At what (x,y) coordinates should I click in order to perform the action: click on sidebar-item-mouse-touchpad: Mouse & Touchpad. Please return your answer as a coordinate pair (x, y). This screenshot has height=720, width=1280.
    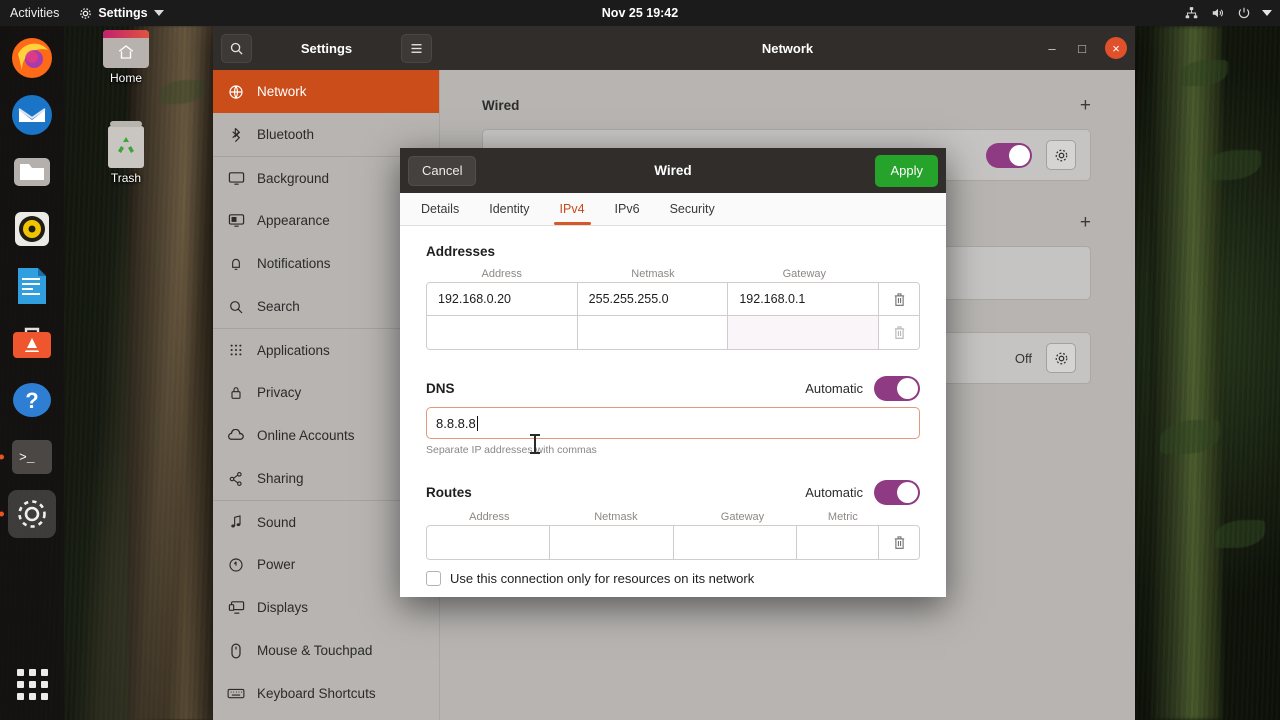
    Looking at the image, I should click on (326, 650).